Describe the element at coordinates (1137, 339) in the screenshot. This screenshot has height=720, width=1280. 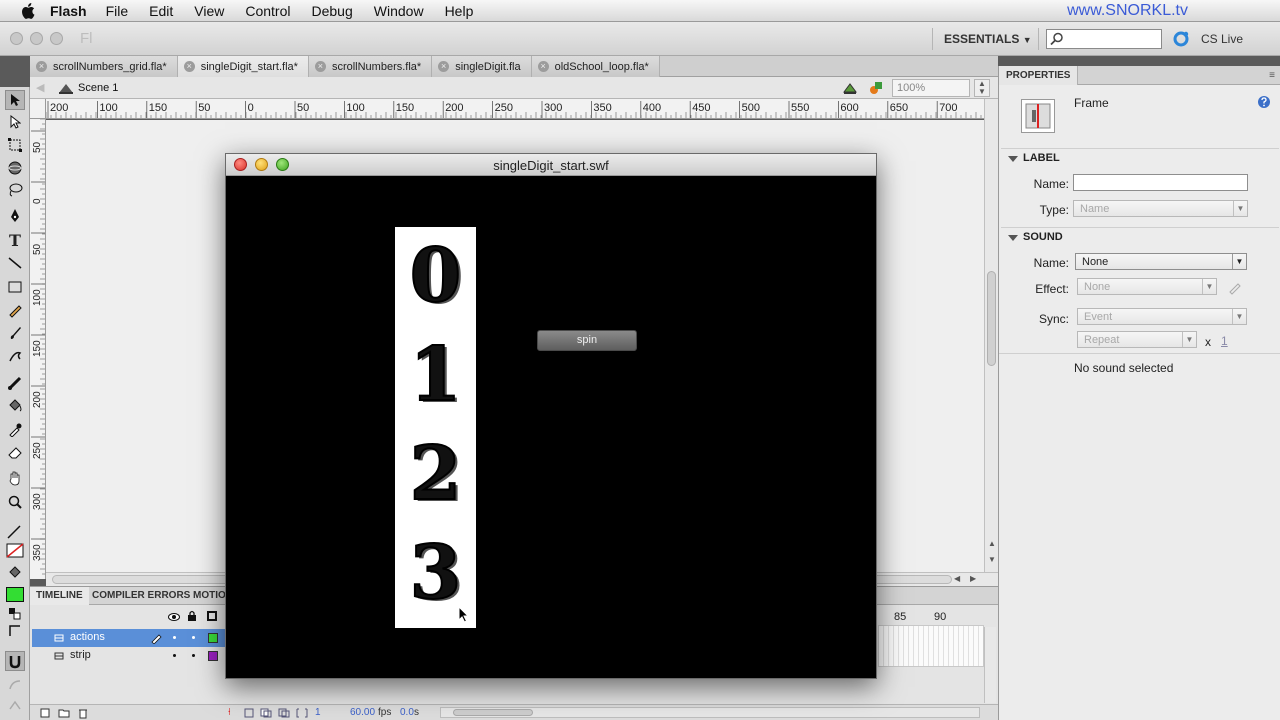
I see `repeat-select: Repeat ▼` at that location.